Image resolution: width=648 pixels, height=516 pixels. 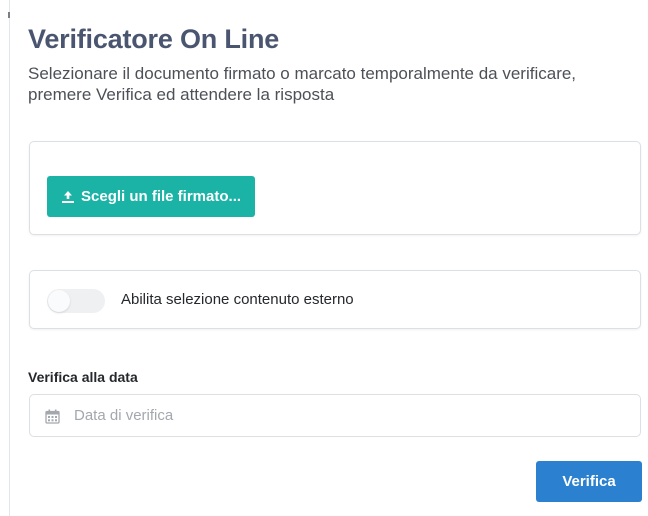 I want to click on external-content-card: Abilita selezione contenuto esterno, so click(x=335, y=299).